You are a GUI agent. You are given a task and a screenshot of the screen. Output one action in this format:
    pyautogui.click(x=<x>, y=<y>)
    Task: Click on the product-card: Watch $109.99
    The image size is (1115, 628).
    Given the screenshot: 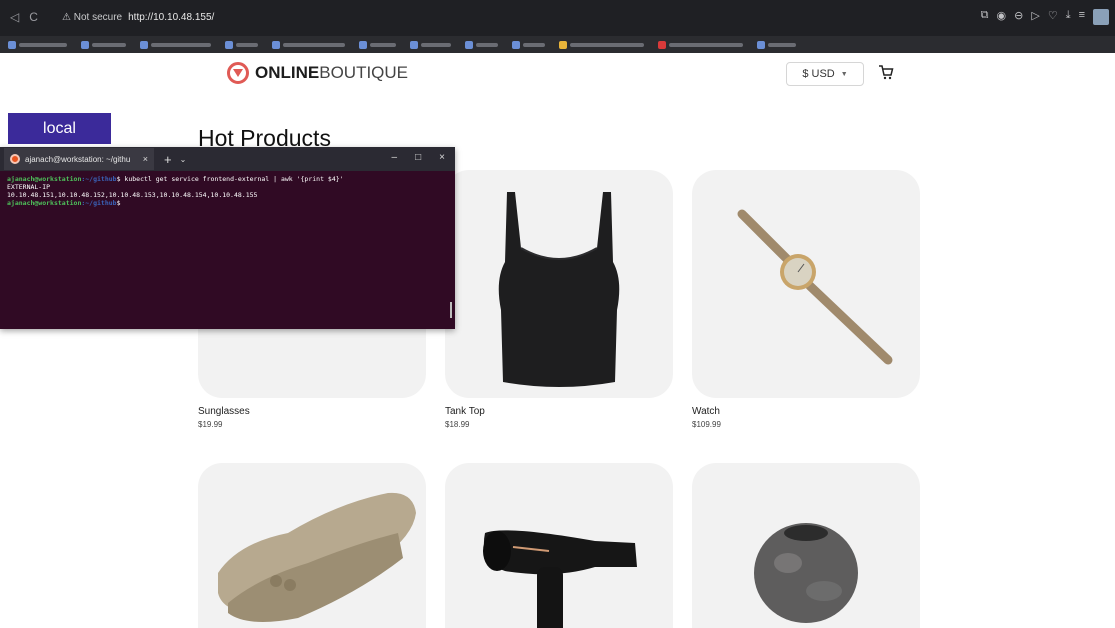 What is the action you would take?
    pyautogui.click(x=806, y=299)
    